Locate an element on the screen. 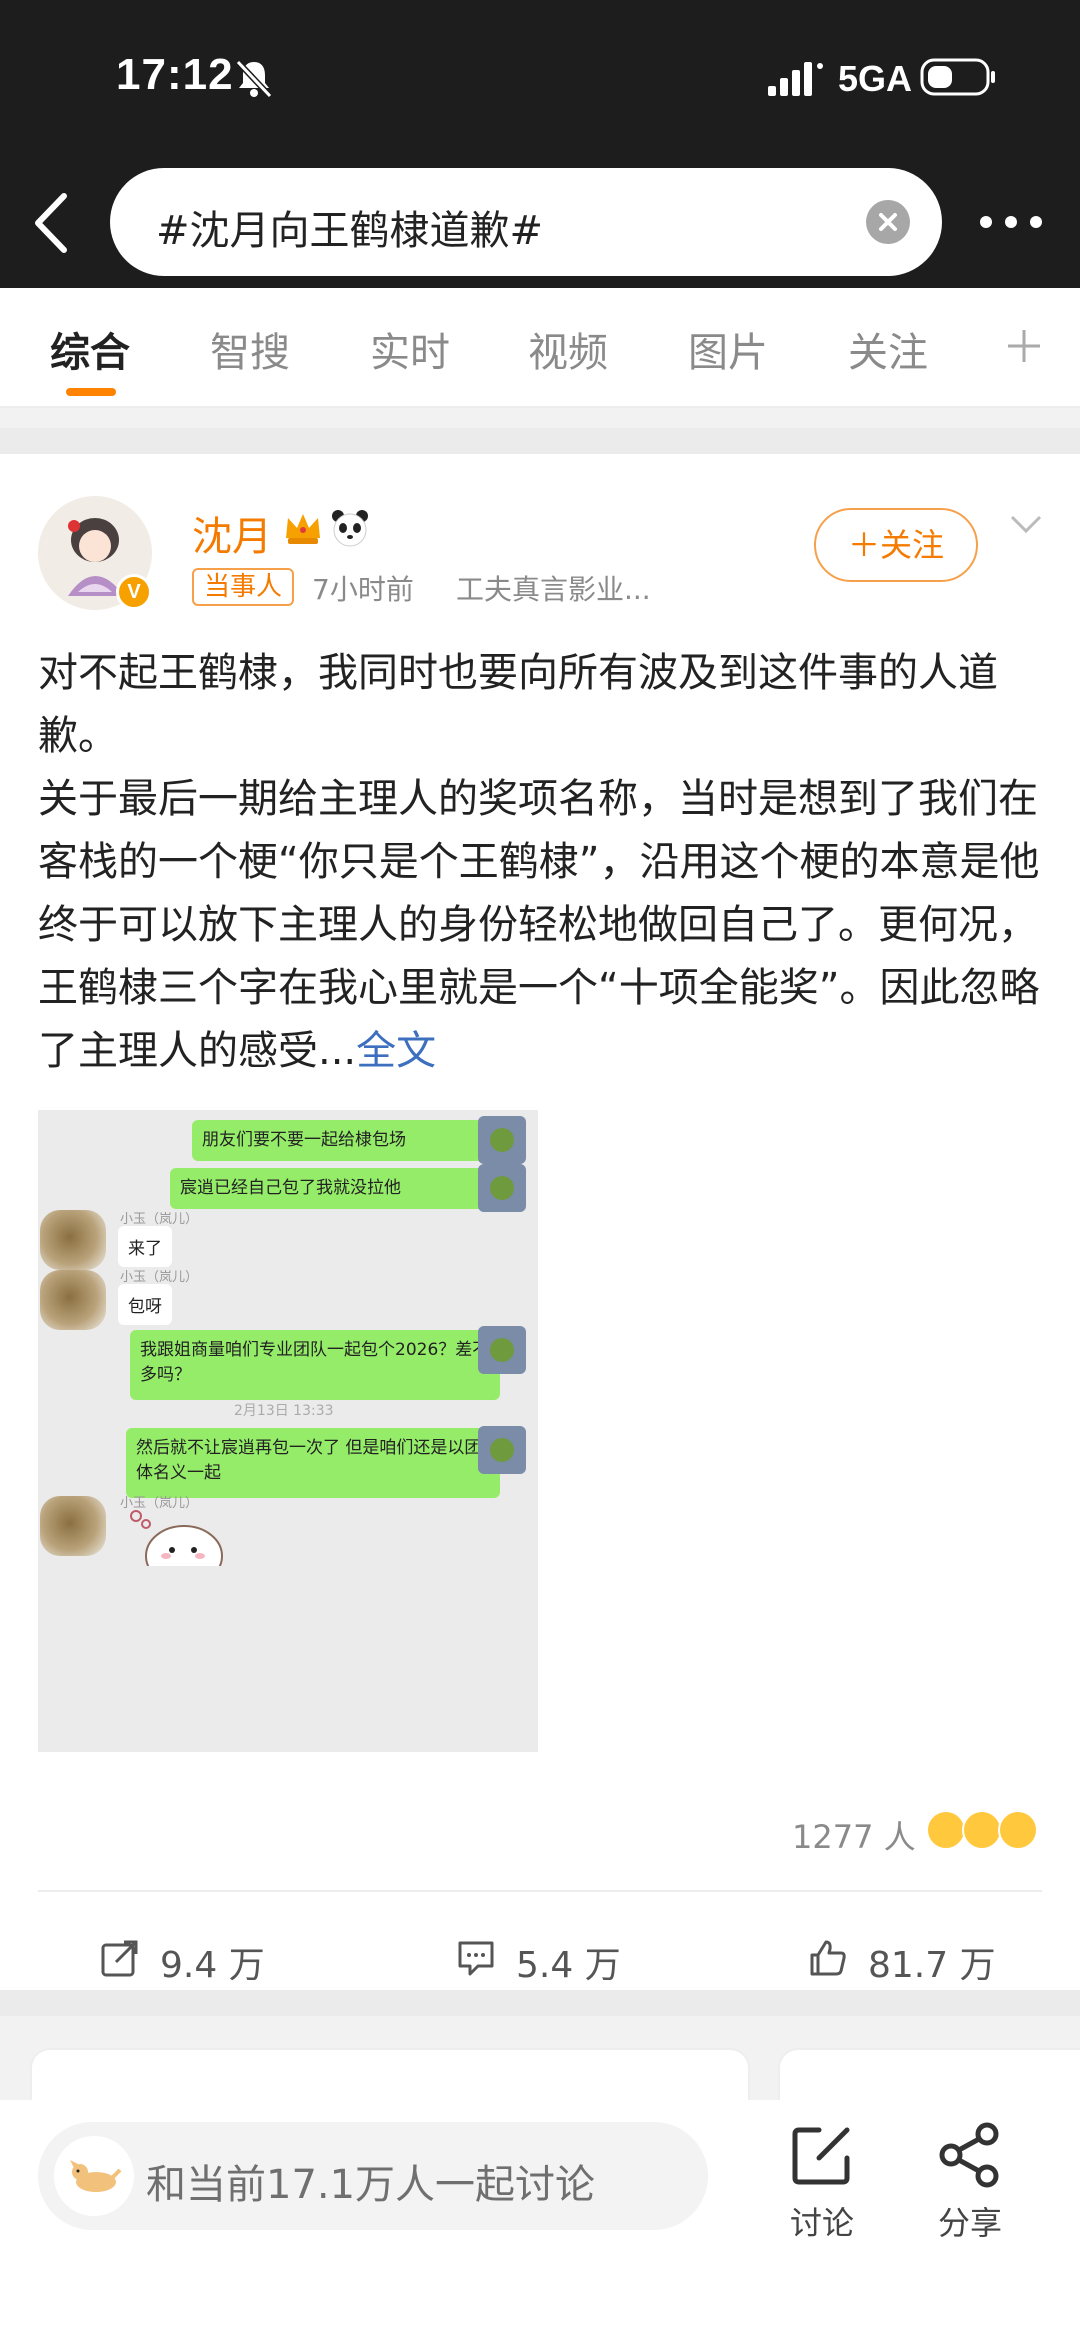 Image resolution: width=1080 pixels, height=2341 pixels. share-button: 分享 is located at coordinates (970, 2197).